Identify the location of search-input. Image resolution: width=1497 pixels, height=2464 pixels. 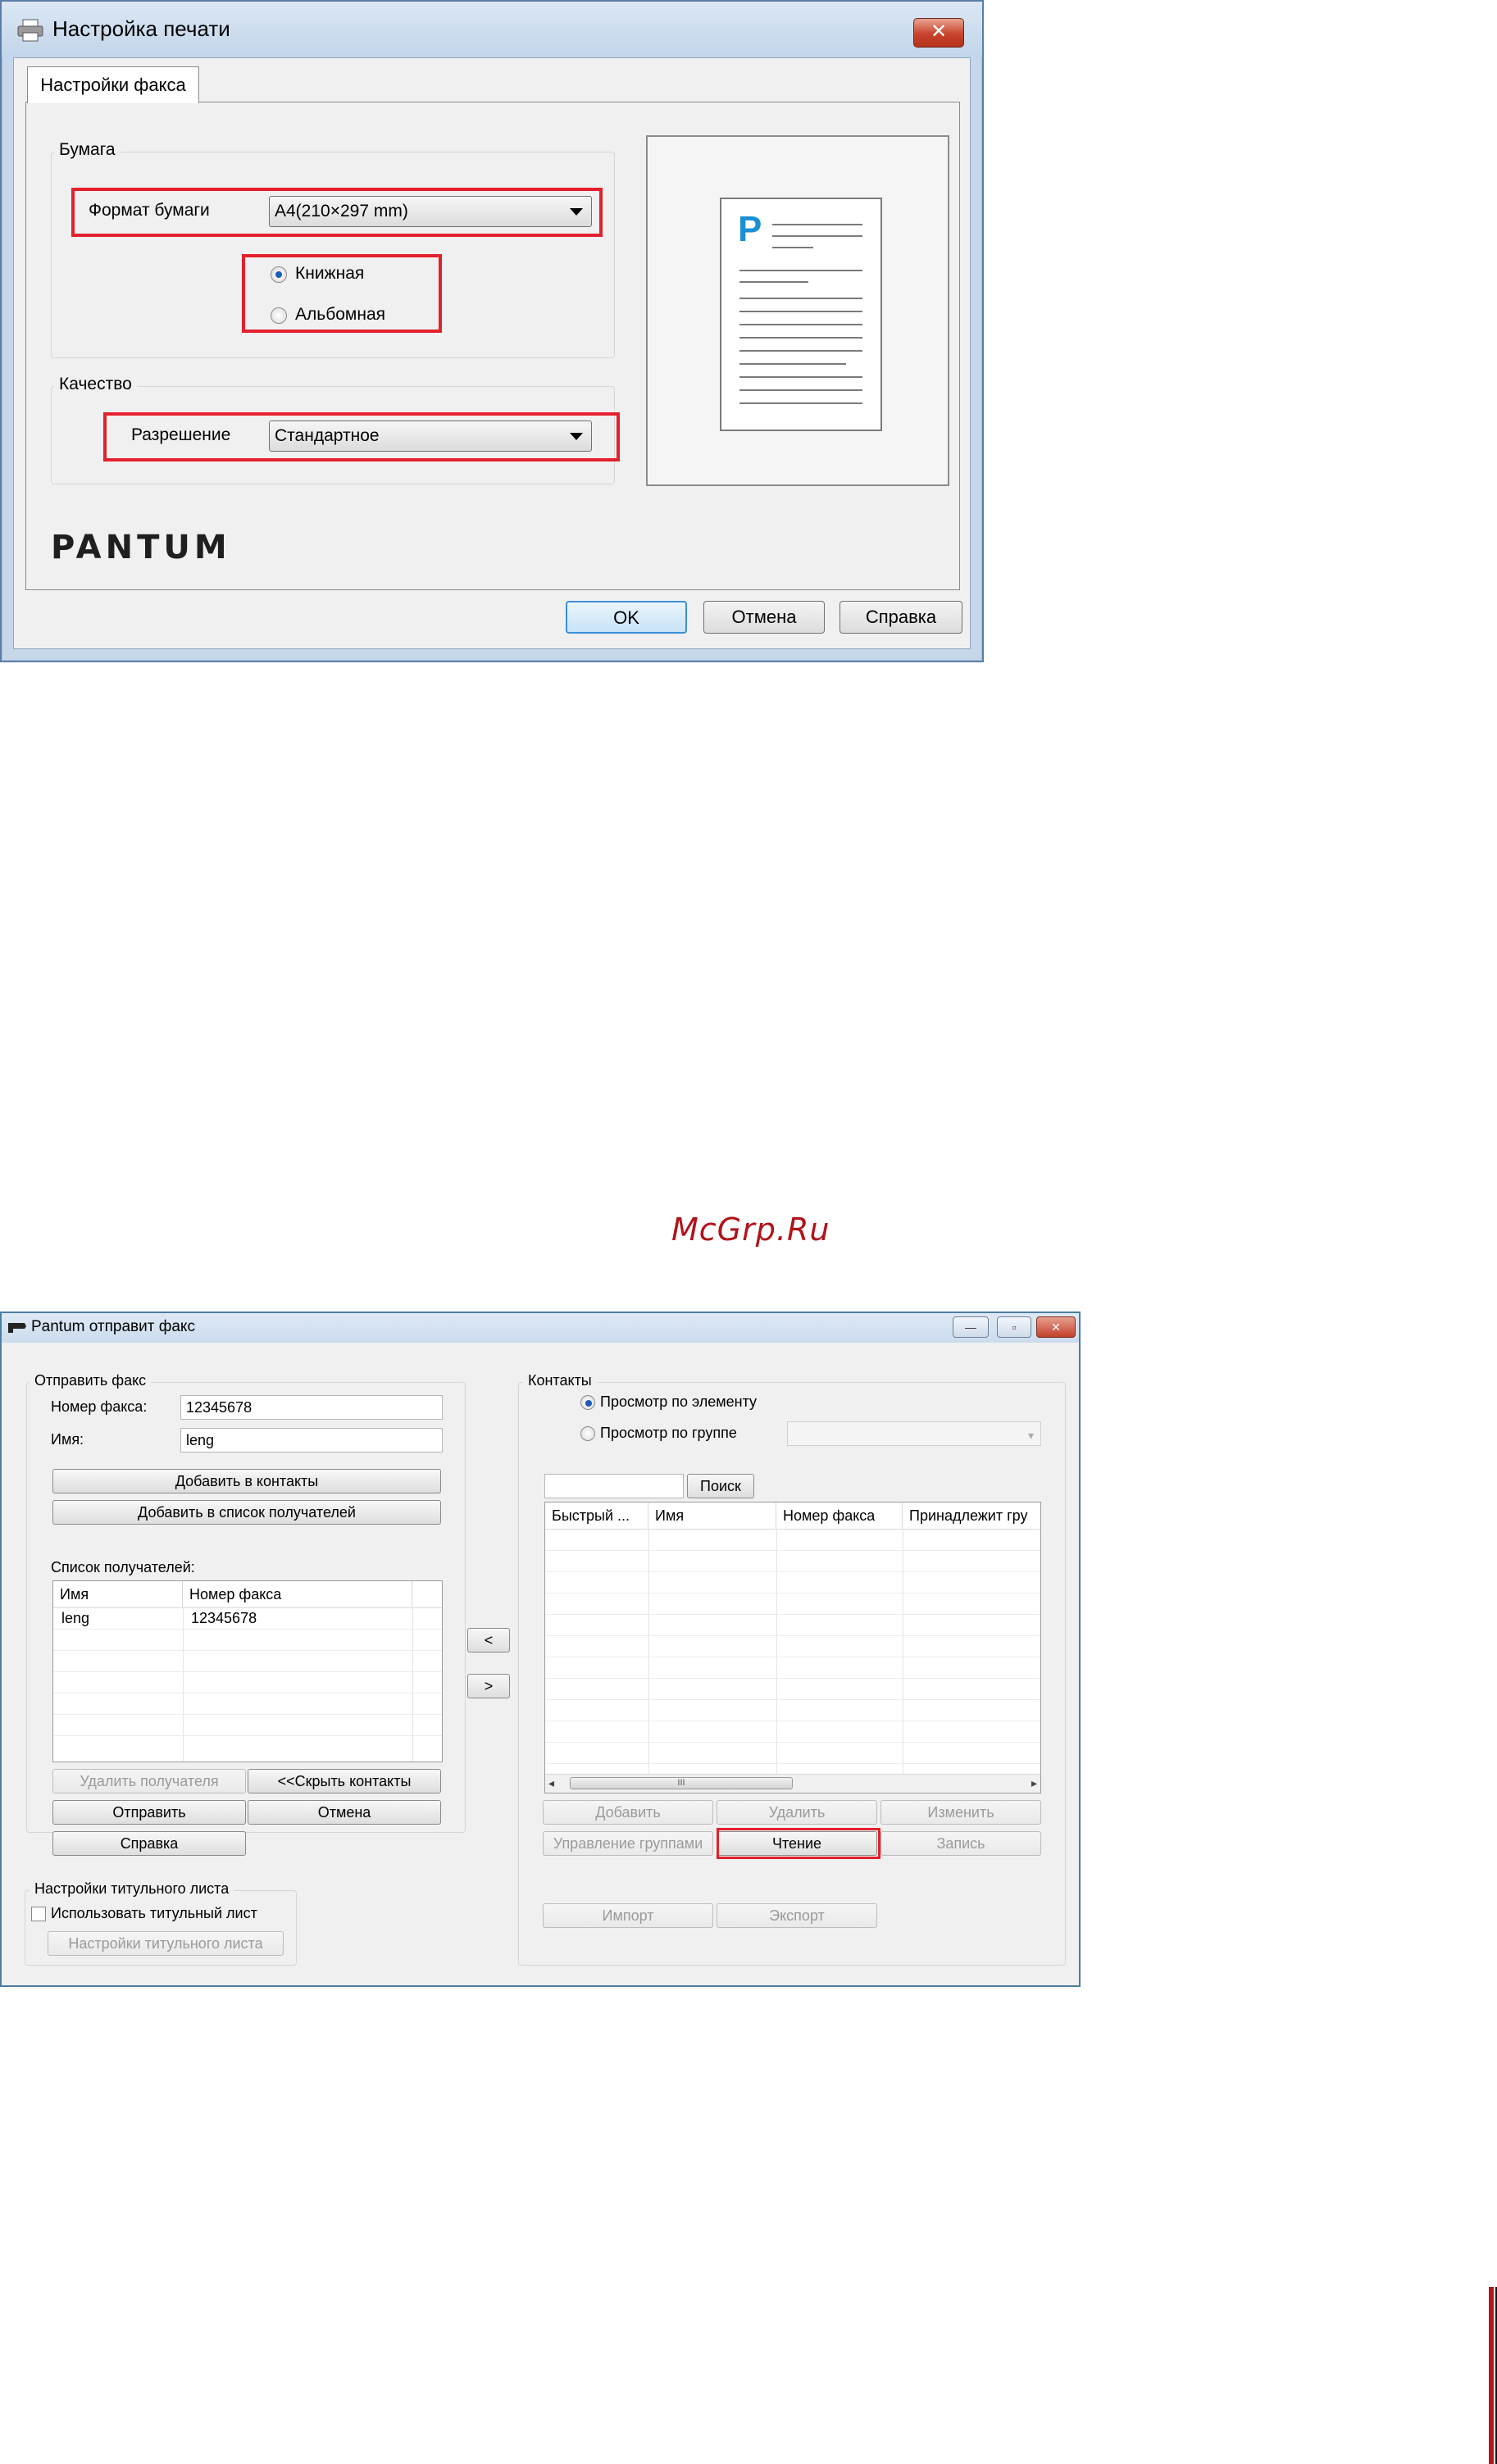
(614, 1486).